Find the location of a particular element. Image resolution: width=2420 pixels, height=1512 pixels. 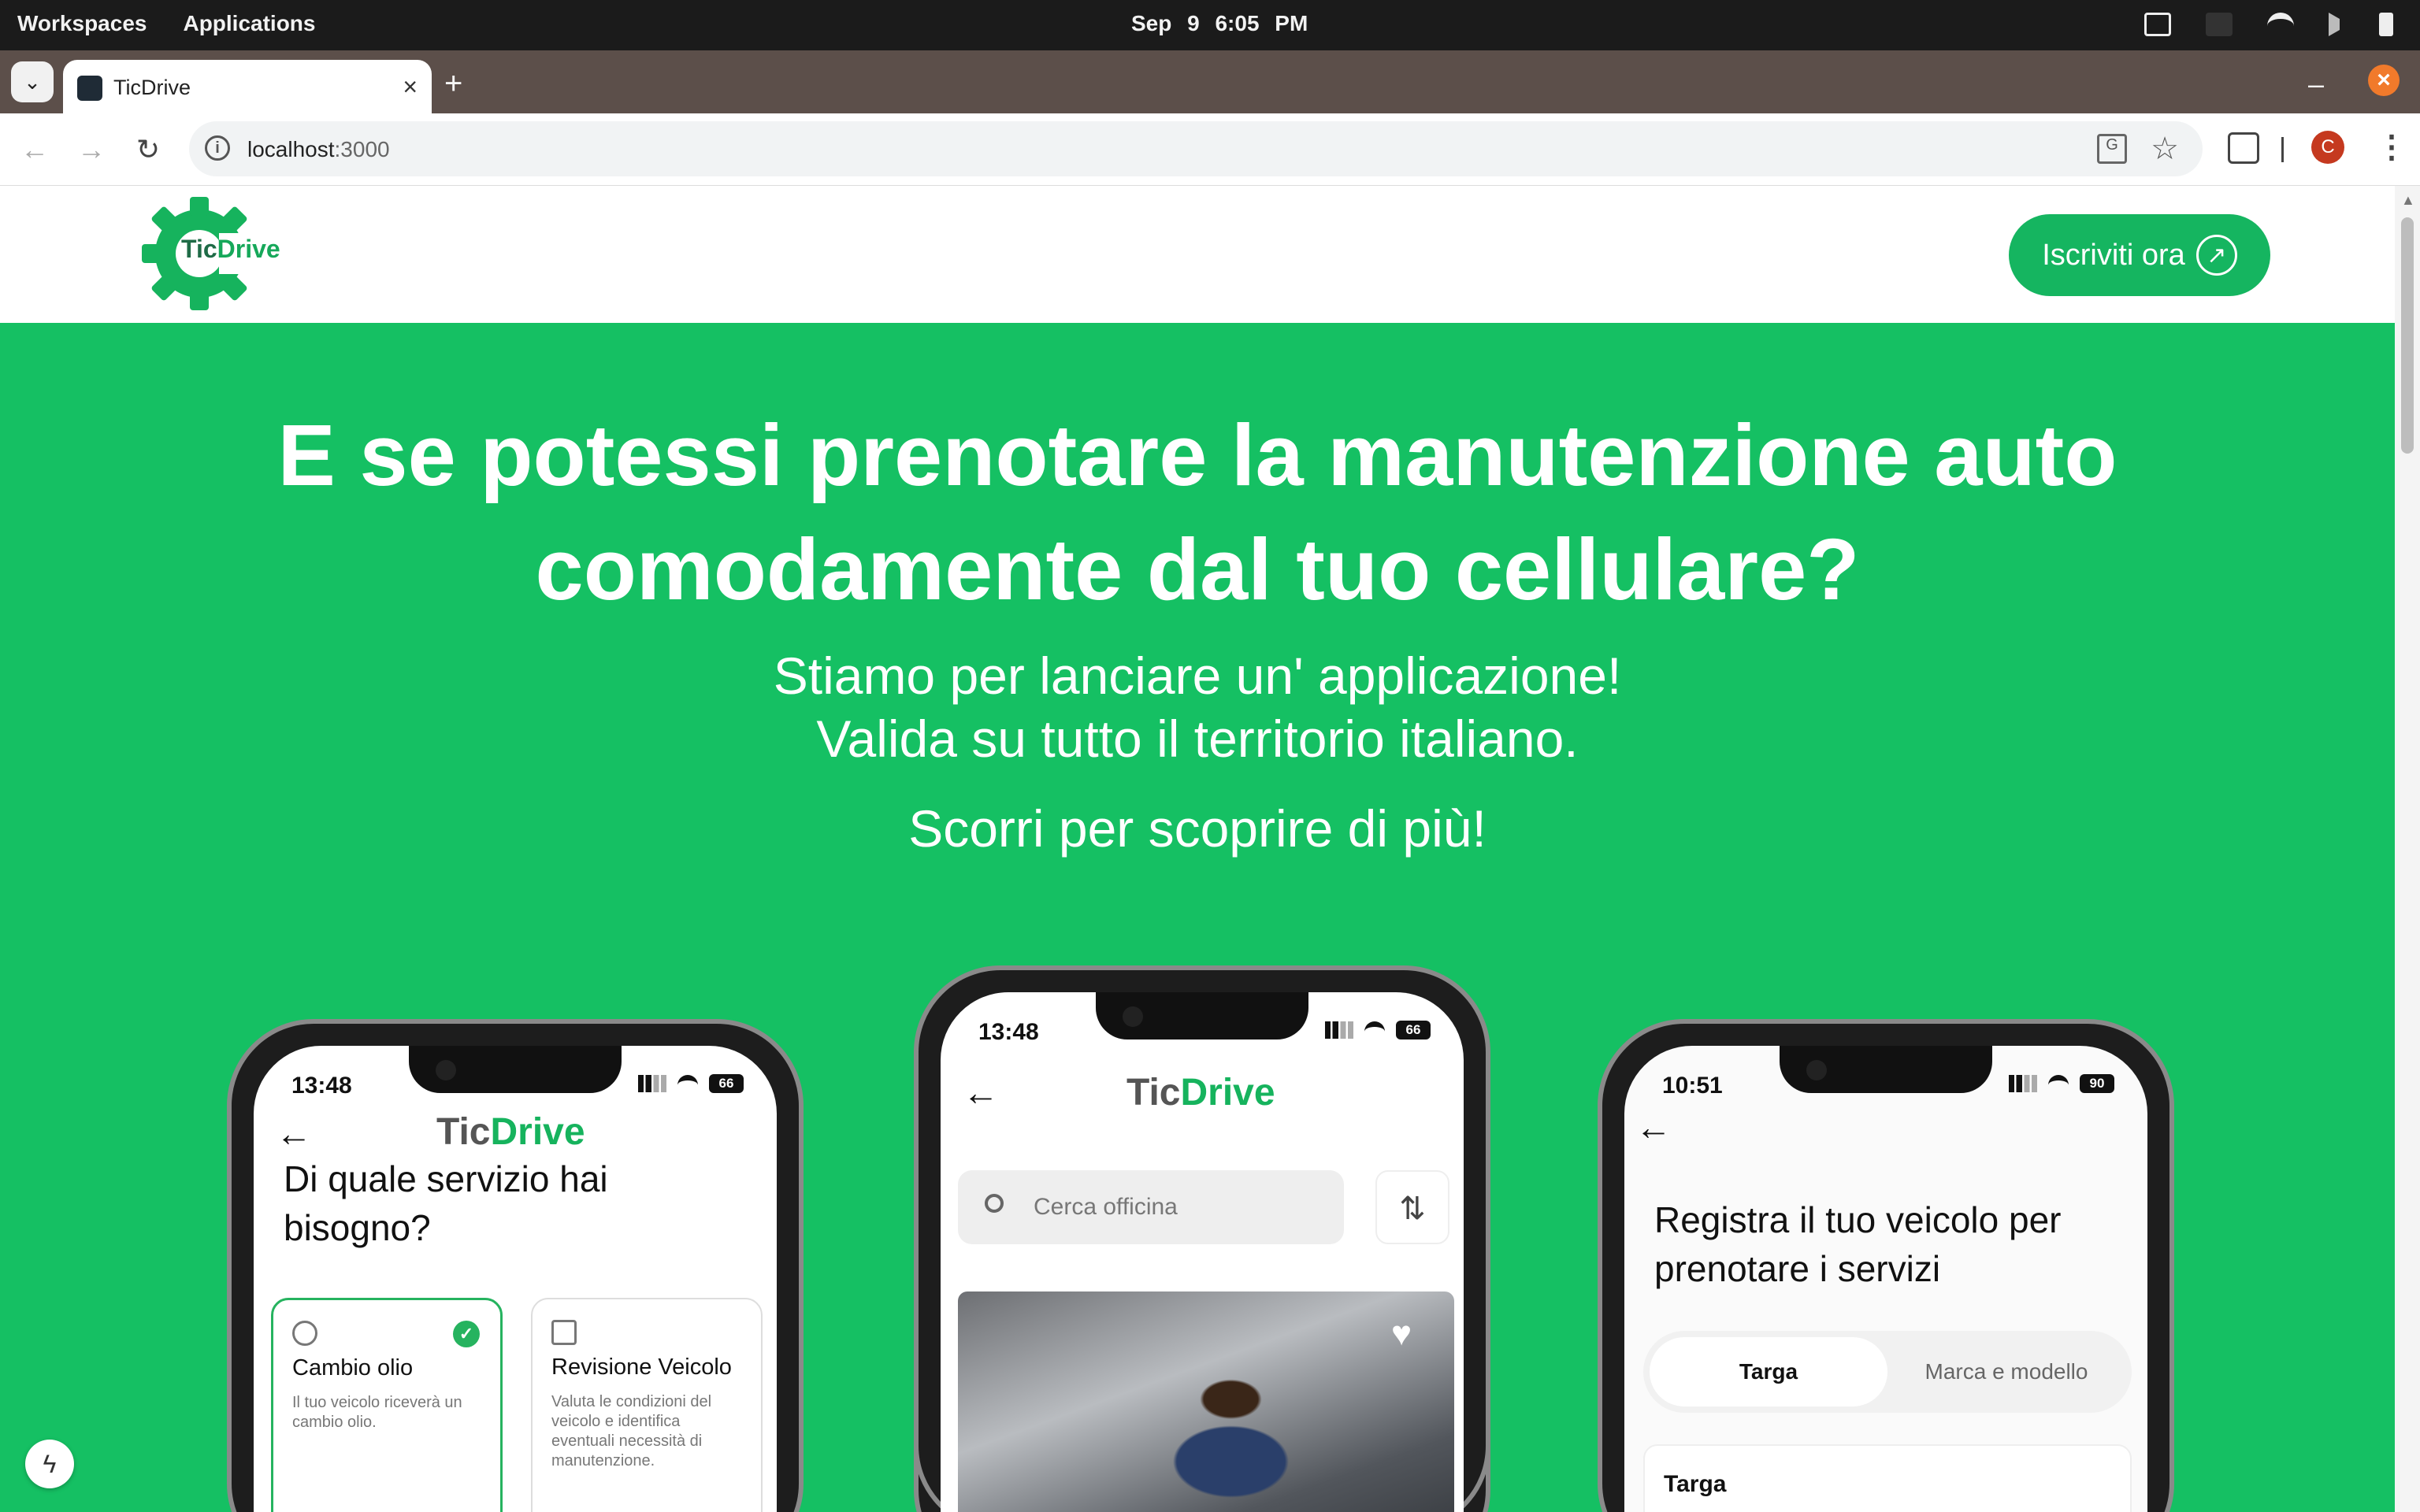

heart-icon: ♥ is located at coordinates (1401, 1333).